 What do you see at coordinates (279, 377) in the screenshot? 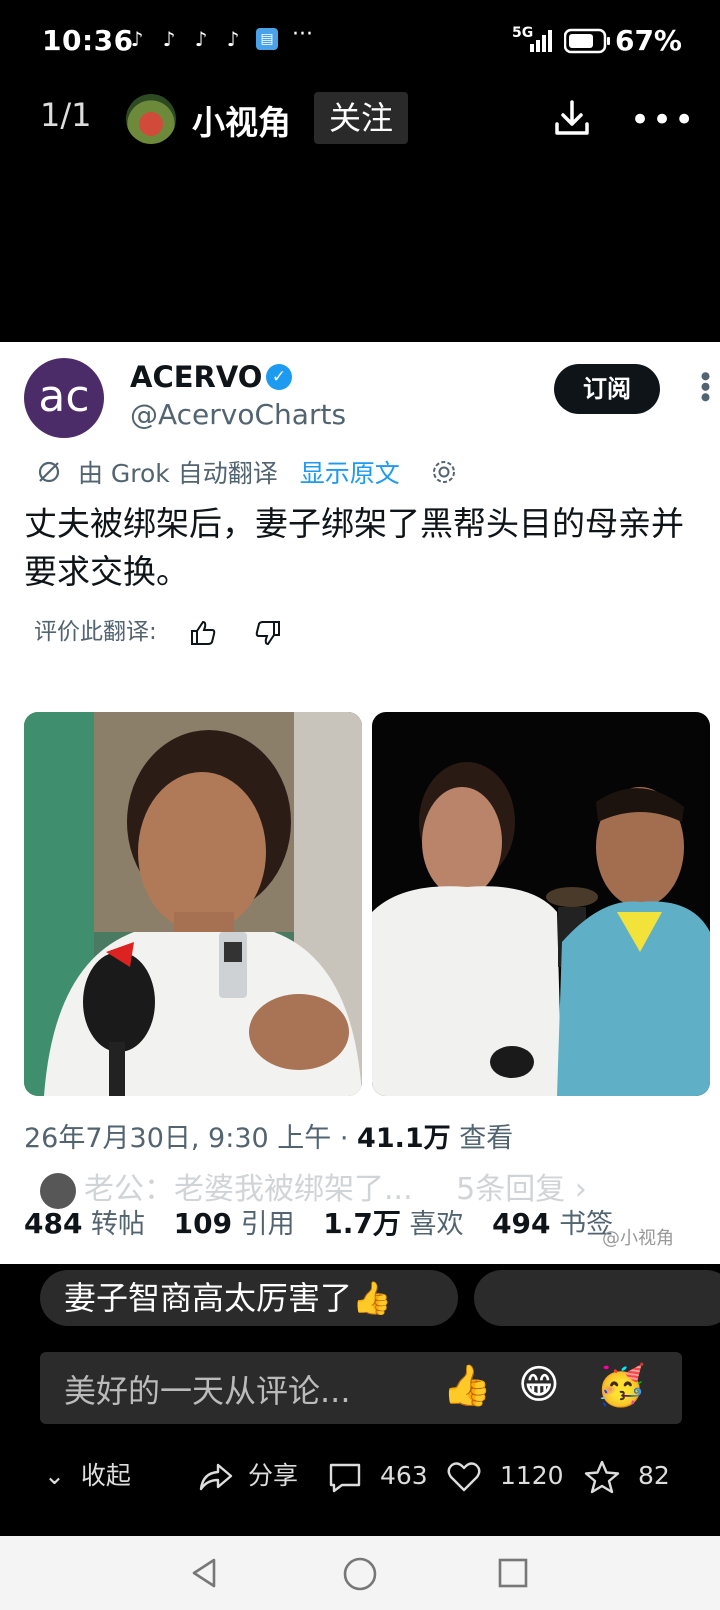
I see `verified-badge-icon: ✓` at bounding box center [279, 377].